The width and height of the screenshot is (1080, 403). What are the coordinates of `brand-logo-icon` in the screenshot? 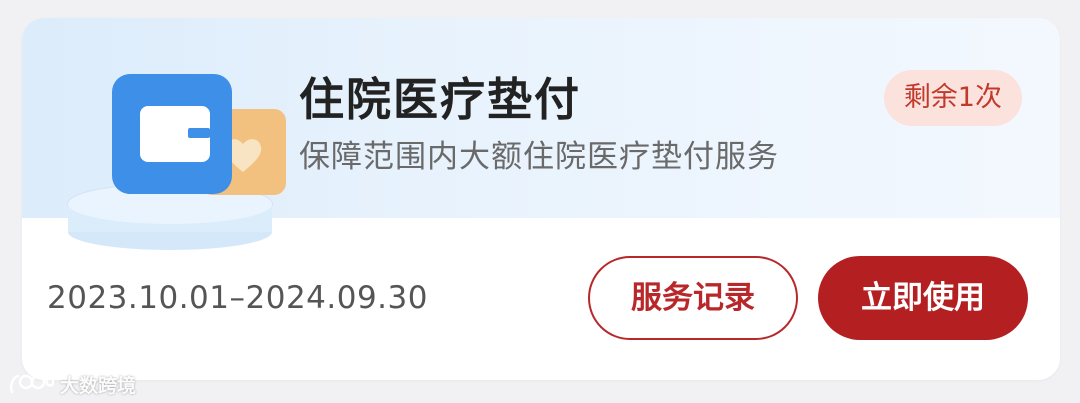 It's located at (32, 384).